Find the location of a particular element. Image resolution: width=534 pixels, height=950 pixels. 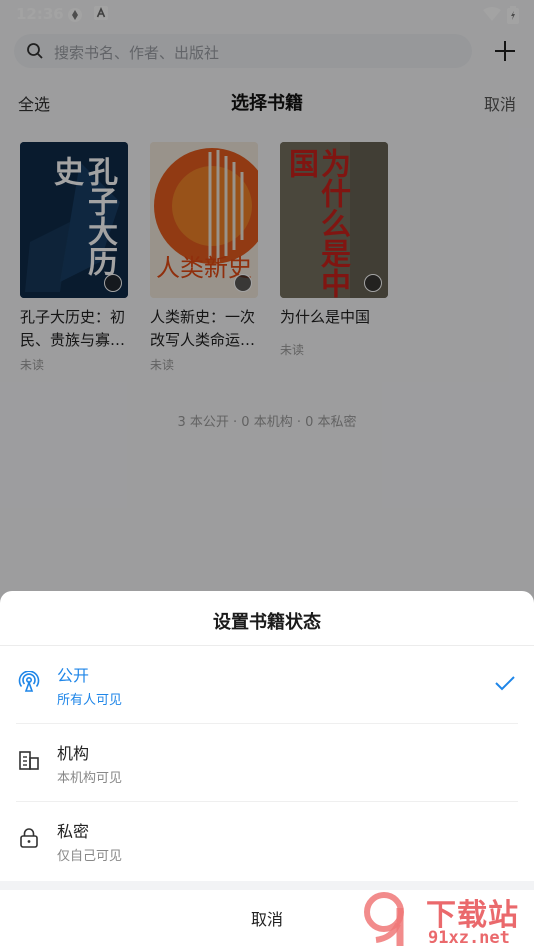

sheet-title: 设置书籍状态 is located at coordinates (267, 622).